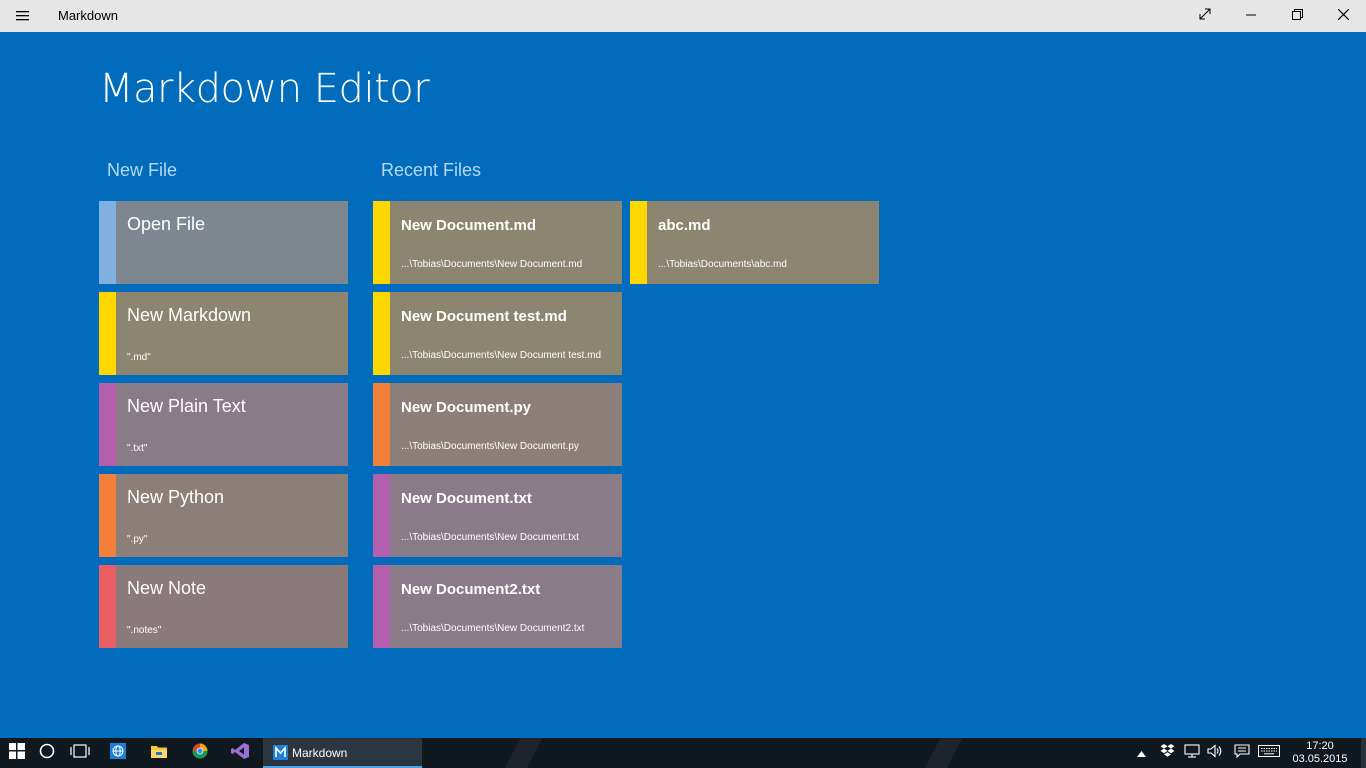  I want to click on expand-icon, so click(1205, 16).